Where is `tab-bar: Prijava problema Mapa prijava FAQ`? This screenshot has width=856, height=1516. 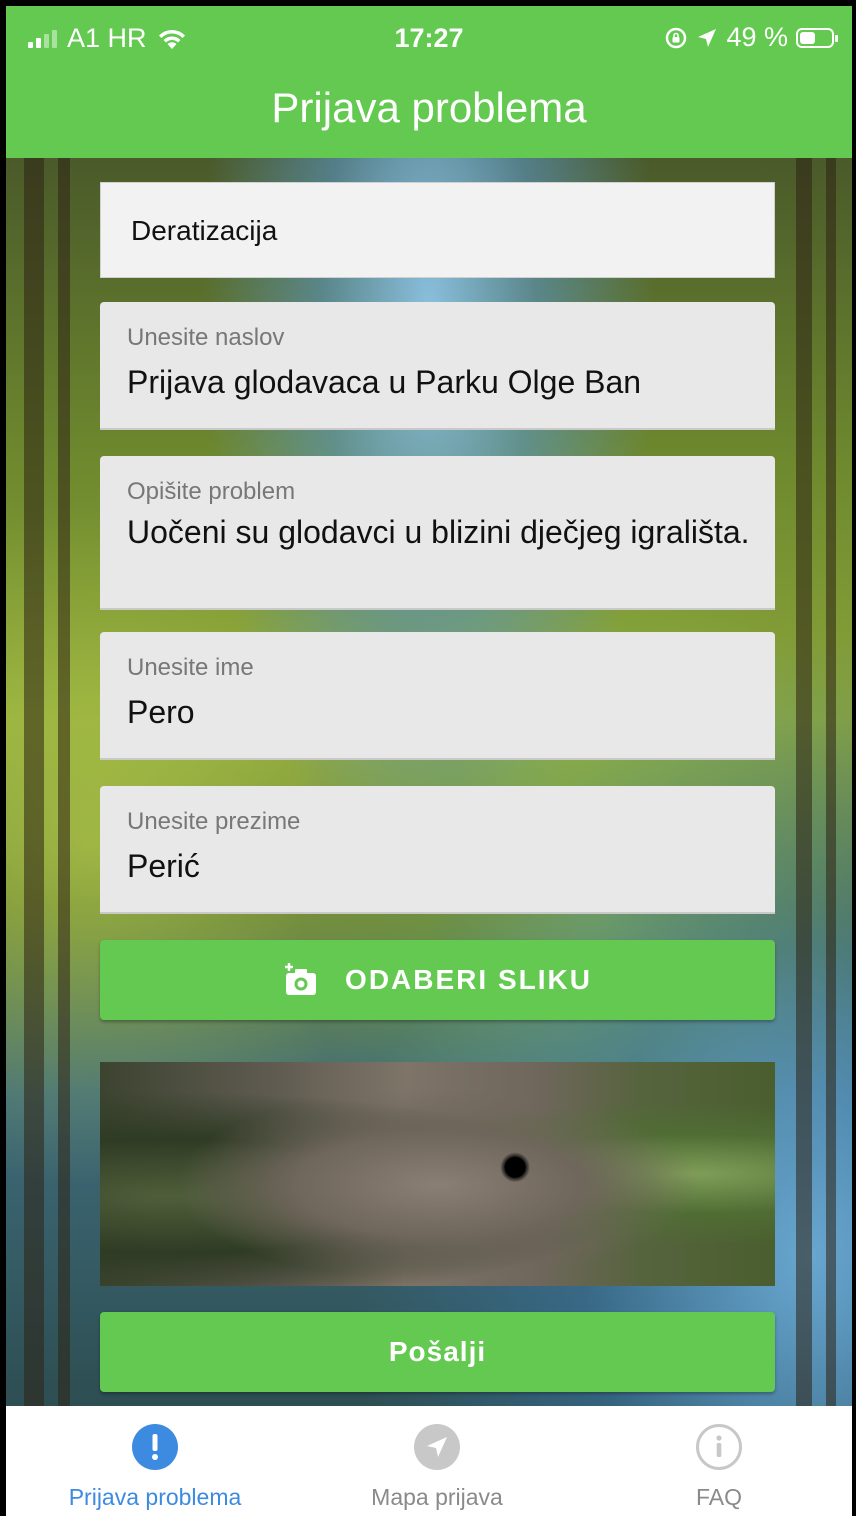
tab-bar: Prijava problema Mapa prijava FAQ is located at coordinates (429, 1461).